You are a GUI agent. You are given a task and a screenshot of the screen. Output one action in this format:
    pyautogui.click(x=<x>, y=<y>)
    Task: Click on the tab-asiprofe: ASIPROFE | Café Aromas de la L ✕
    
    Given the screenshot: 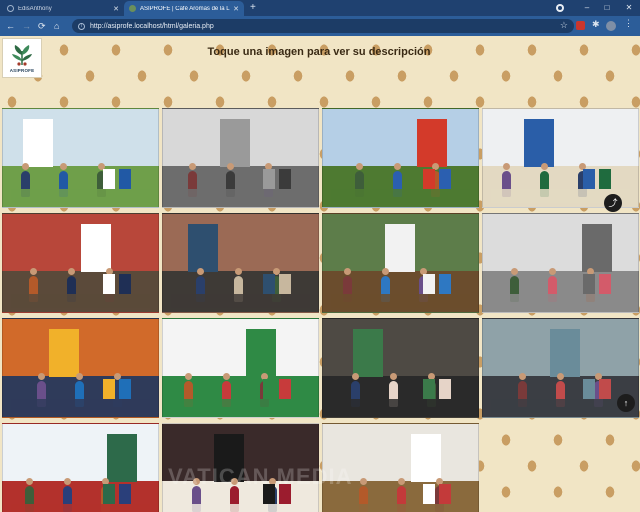 What is the action you would take?
    pyautogui.click(x=184, y=8)
    